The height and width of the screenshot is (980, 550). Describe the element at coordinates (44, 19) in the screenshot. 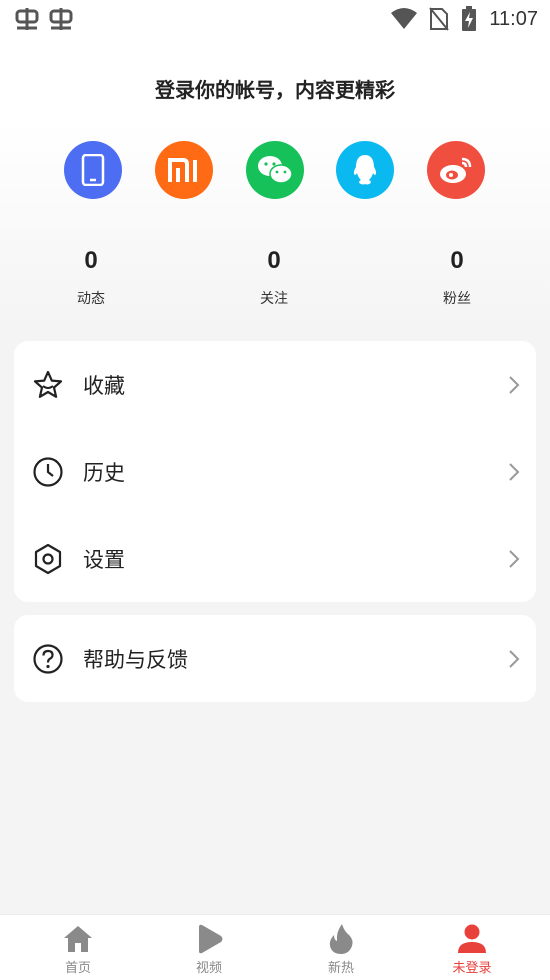

I see `notification-icons` at that location.